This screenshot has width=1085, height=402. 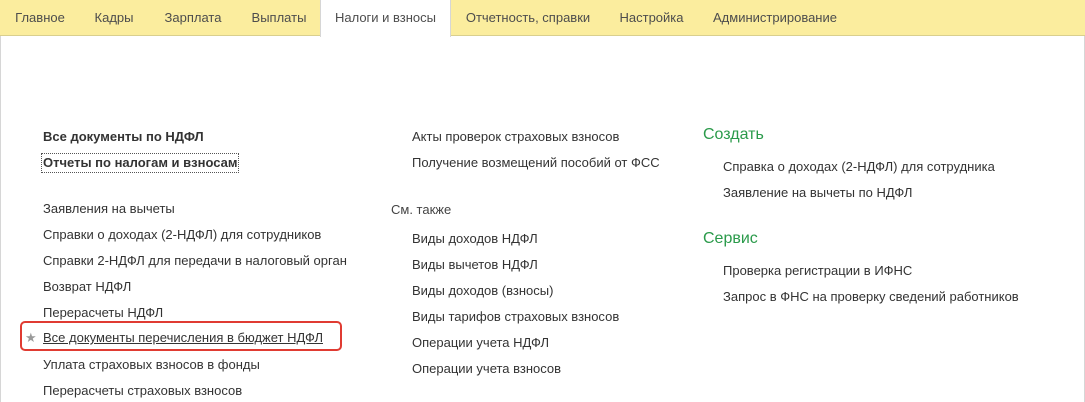 What do you see at coordinates (536, 163) in the screenshot?
I see `link-fss-reimbursements: Получение возмещений пособий от ФСС` at bounding box center [536, 163].